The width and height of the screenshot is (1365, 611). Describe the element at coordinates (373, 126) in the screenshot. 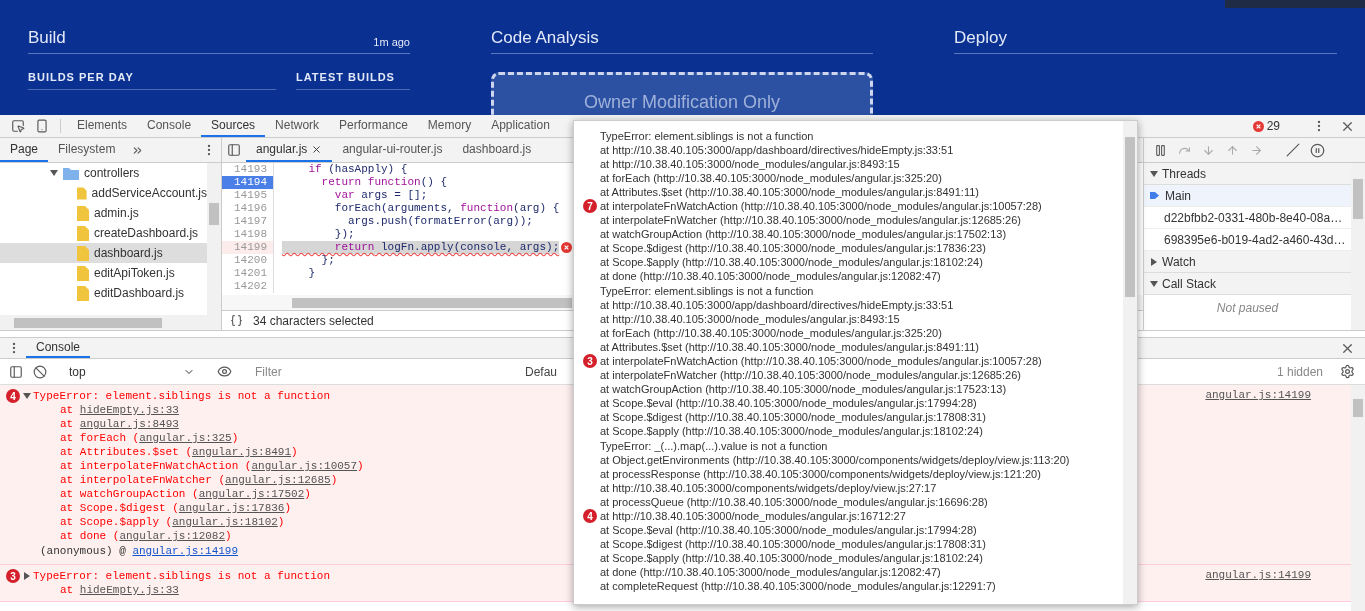

I see `panel-tab: Performance` at that location.